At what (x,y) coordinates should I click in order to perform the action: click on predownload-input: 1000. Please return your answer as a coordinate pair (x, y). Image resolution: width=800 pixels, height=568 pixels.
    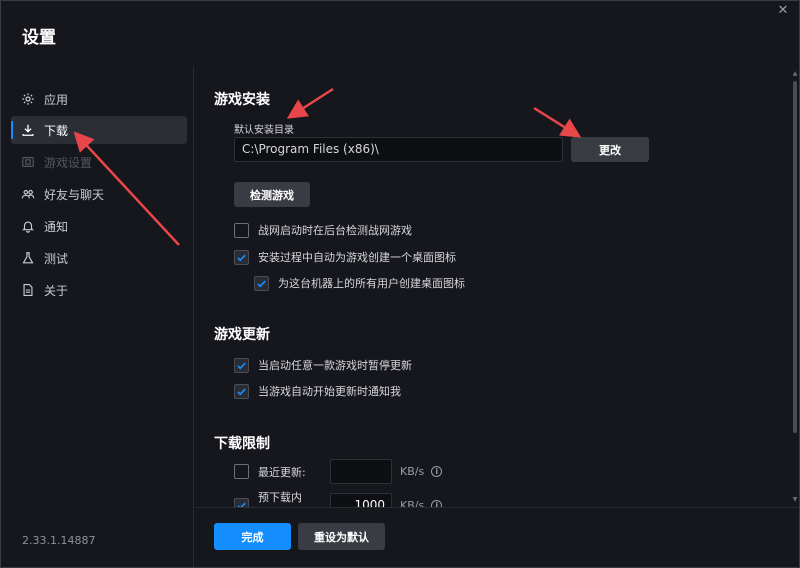
    Looking at the image, I should click on (361, 499).